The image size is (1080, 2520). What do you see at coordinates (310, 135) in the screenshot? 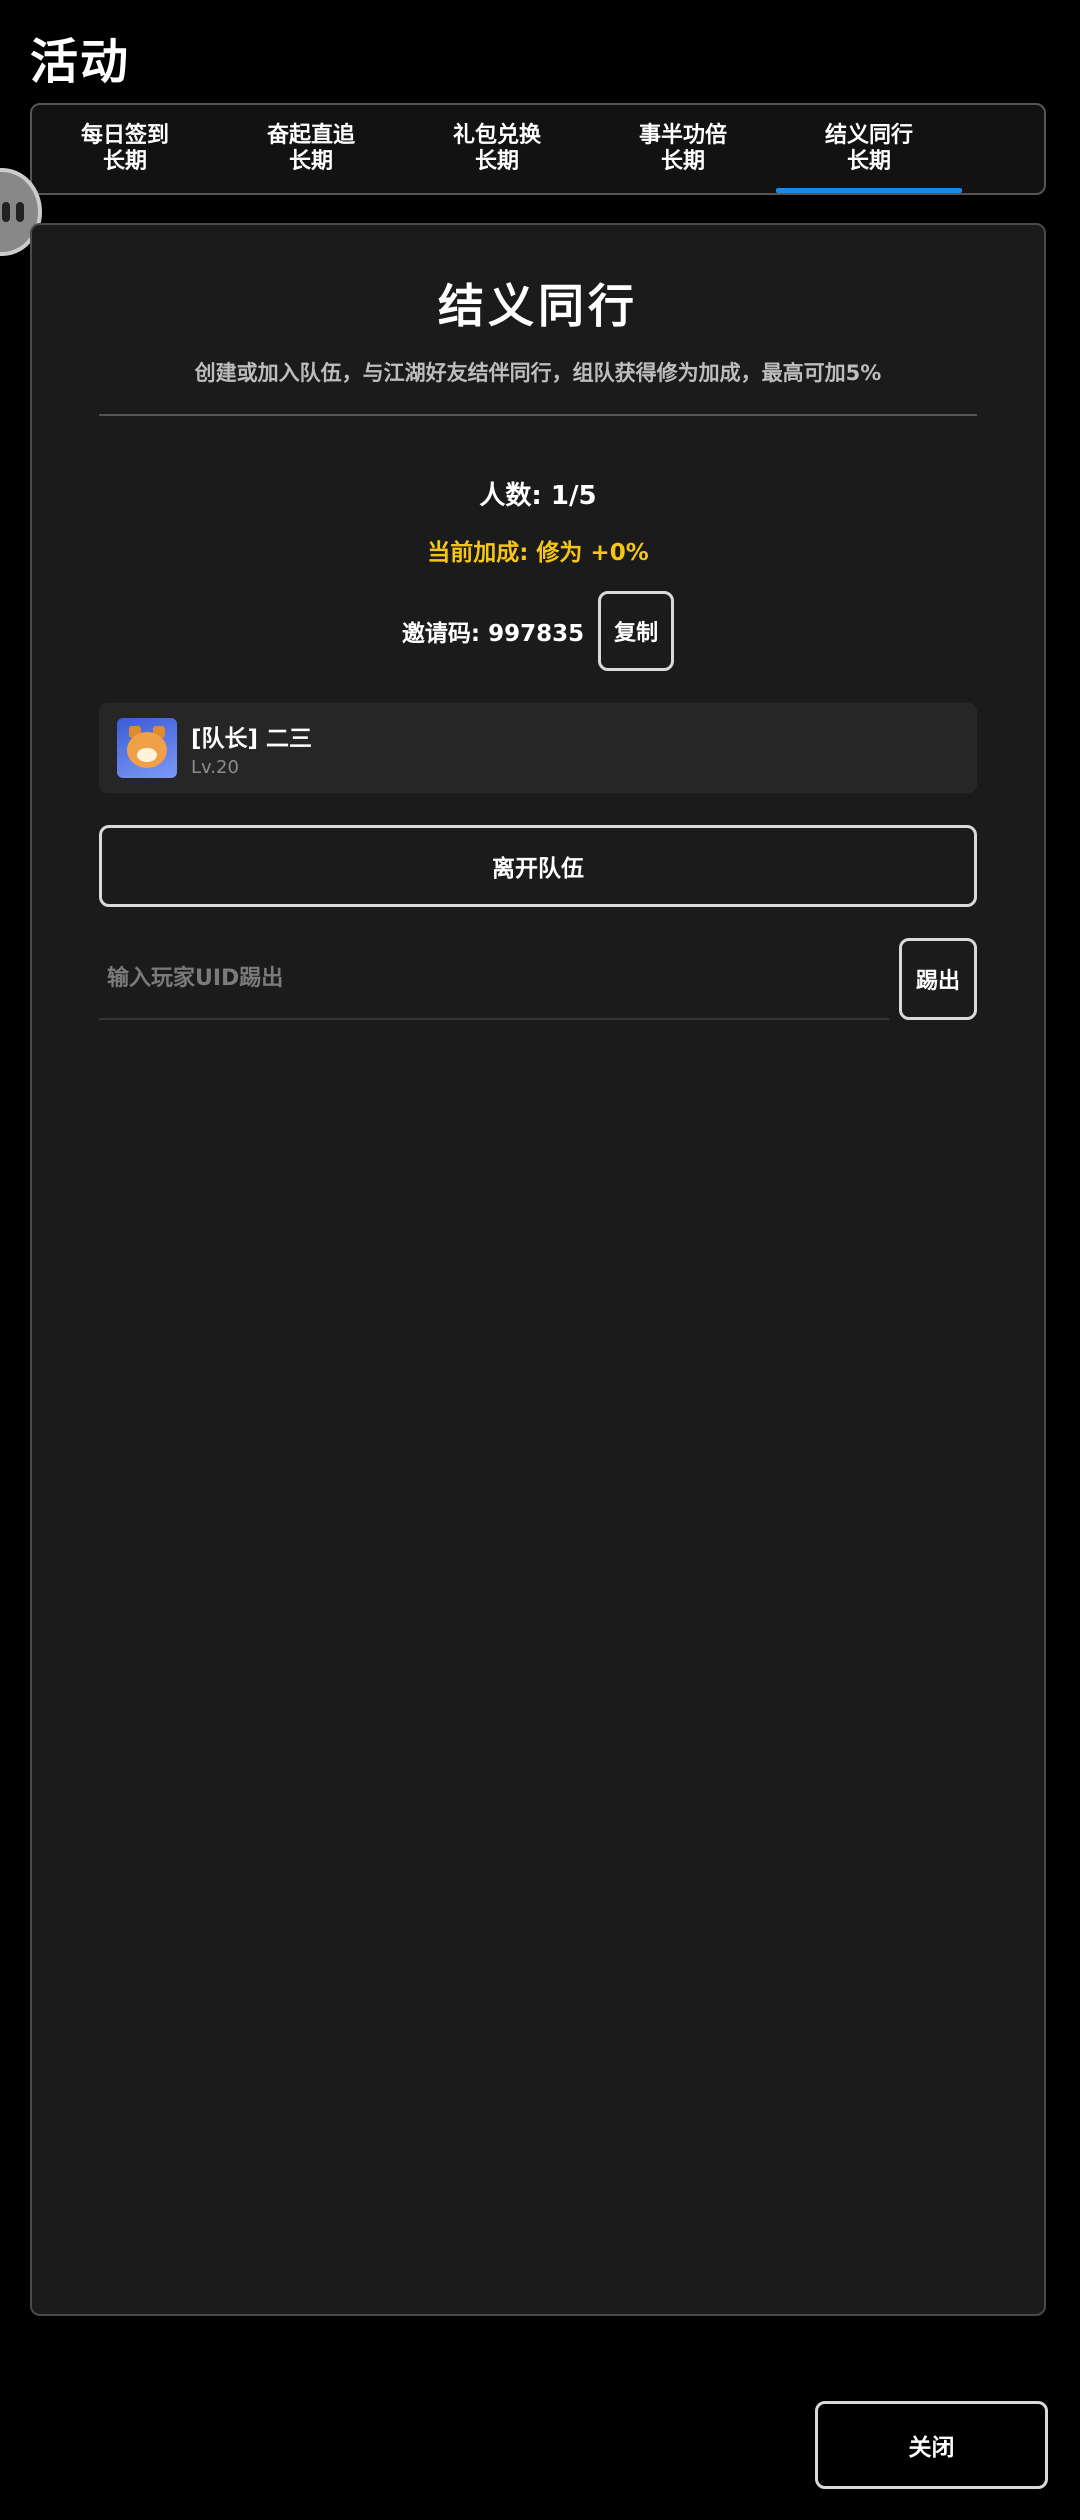
I see `tab-label: 奋起直追` at bounding box center [310, 135].